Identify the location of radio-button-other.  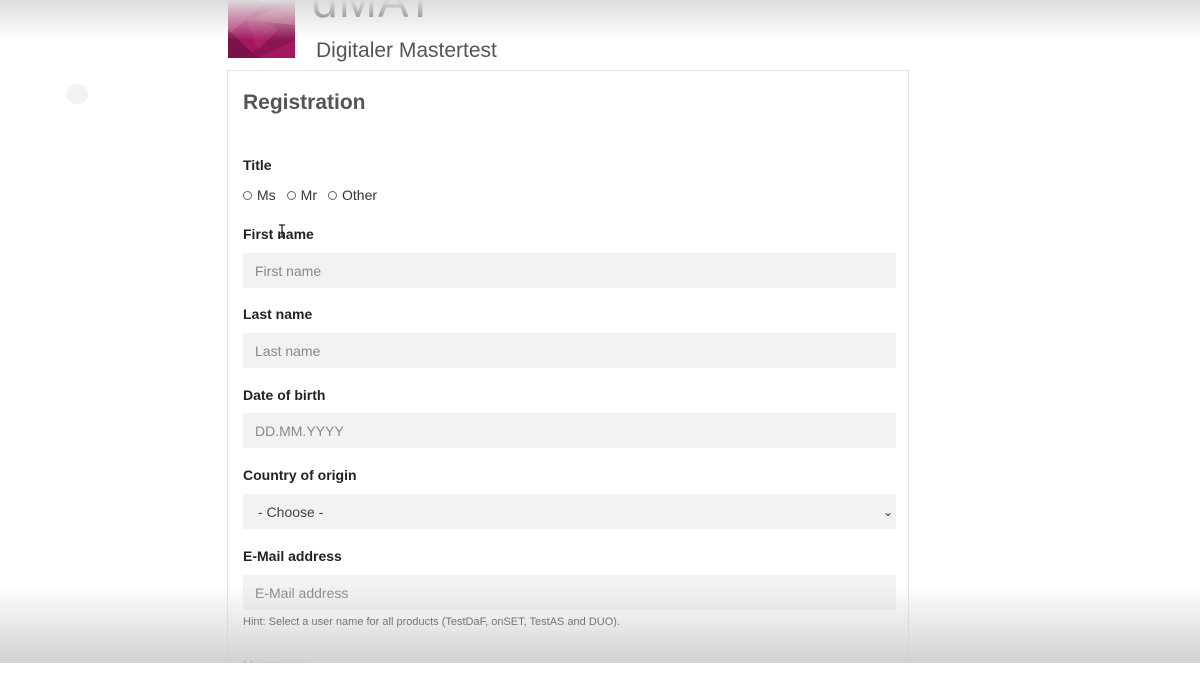
(332, 195).